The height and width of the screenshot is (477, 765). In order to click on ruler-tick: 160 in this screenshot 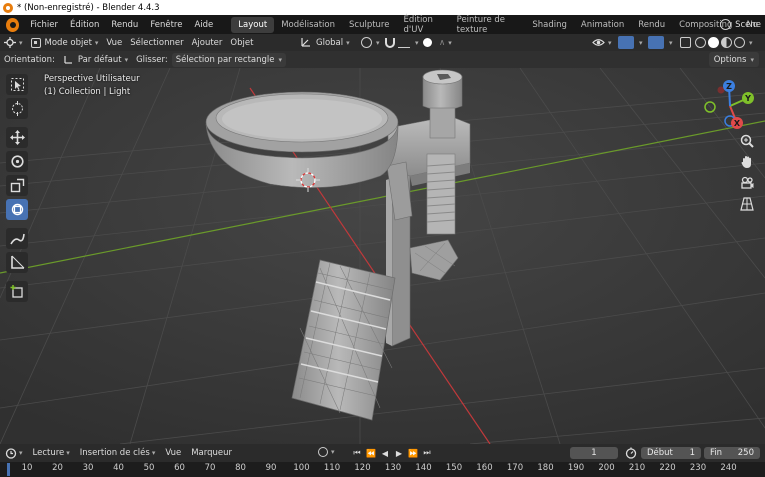, I will do `click(484, 468)`.